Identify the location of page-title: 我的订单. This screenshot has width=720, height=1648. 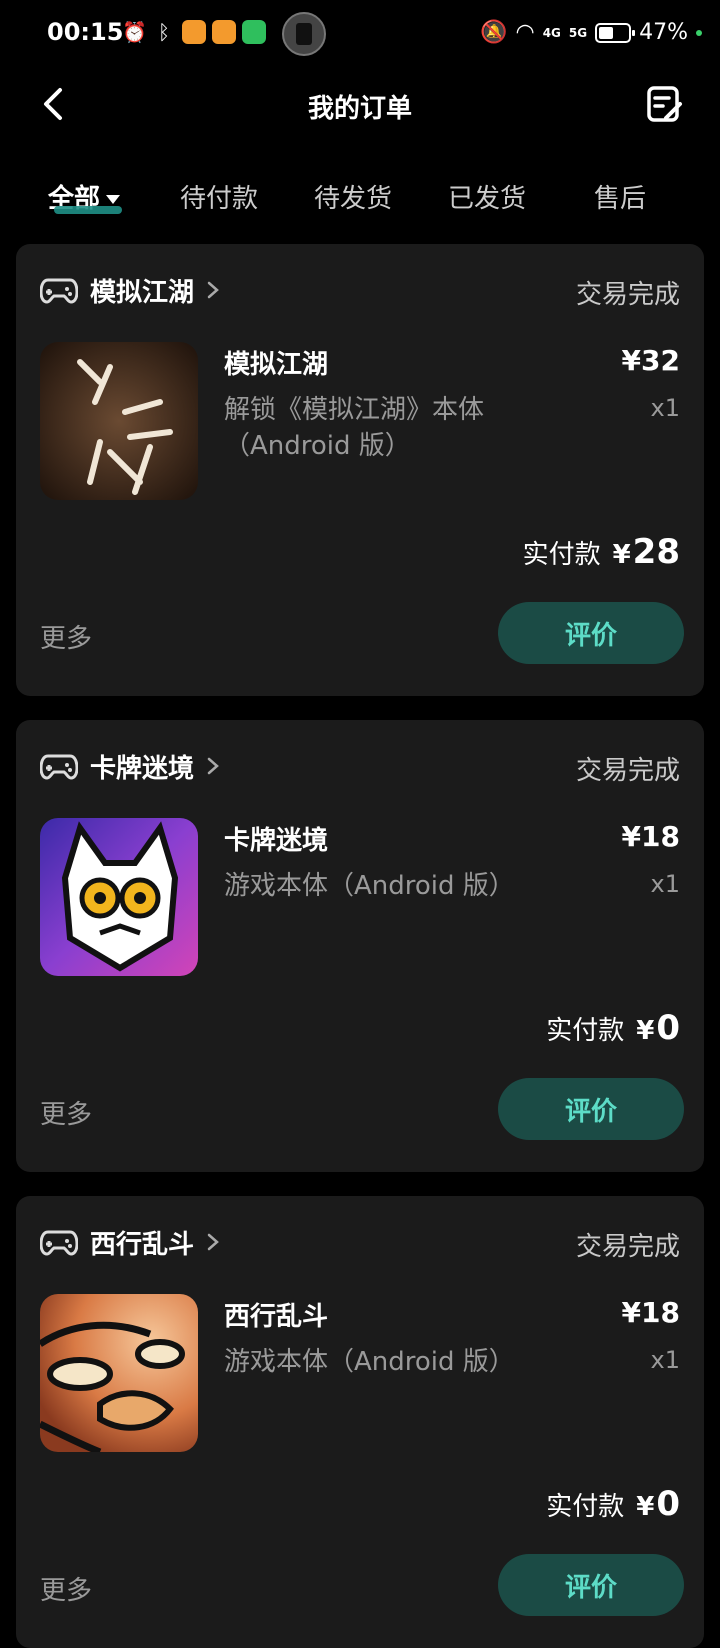
(359, 109).